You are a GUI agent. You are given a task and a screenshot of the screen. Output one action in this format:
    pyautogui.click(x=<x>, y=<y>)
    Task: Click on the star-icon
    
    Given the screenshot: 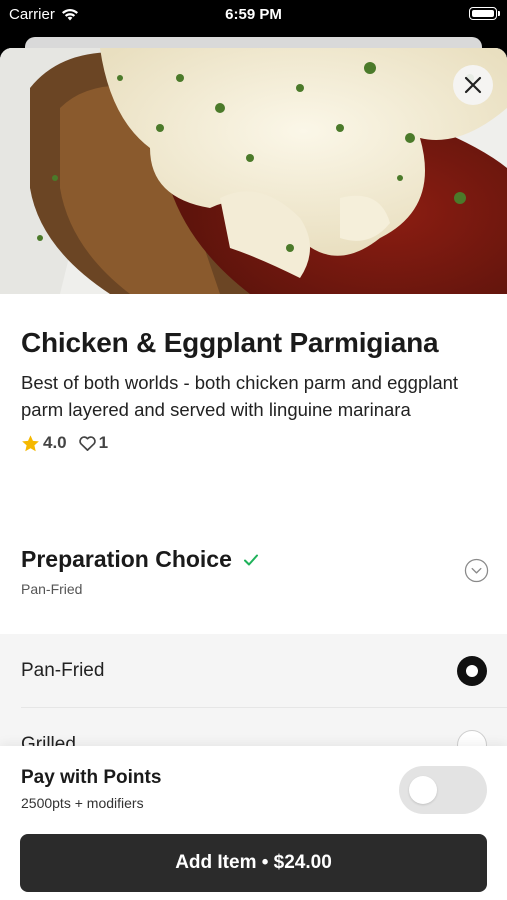 What is the action you would take?
    pyautogui.click(x=30, y=442)
    